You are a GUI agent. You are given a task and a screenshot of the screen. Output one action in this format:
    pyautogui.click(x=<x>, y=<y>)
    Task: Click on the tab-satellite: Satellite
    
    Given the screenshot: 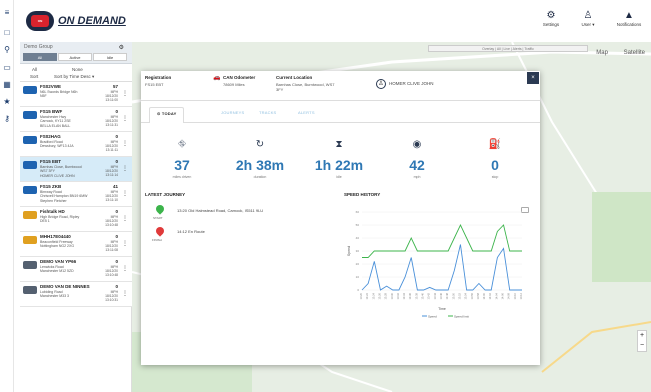 What is the action you would take?
    pyautogui.click(x=634, y=53)
    